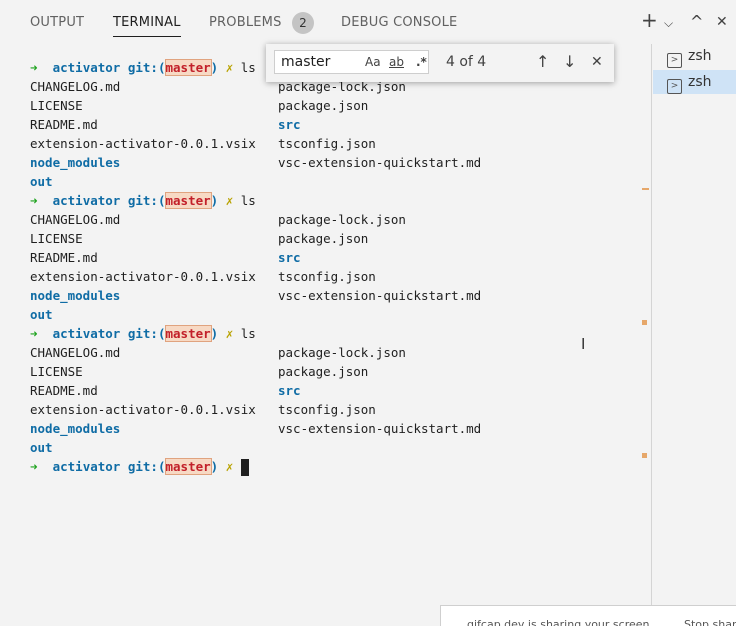 The width and height of the screenshot is (736, 626). Describe the element at coordinates (373, 62) in the screenshot. I see `match-case-toggle: Aa` at that location.